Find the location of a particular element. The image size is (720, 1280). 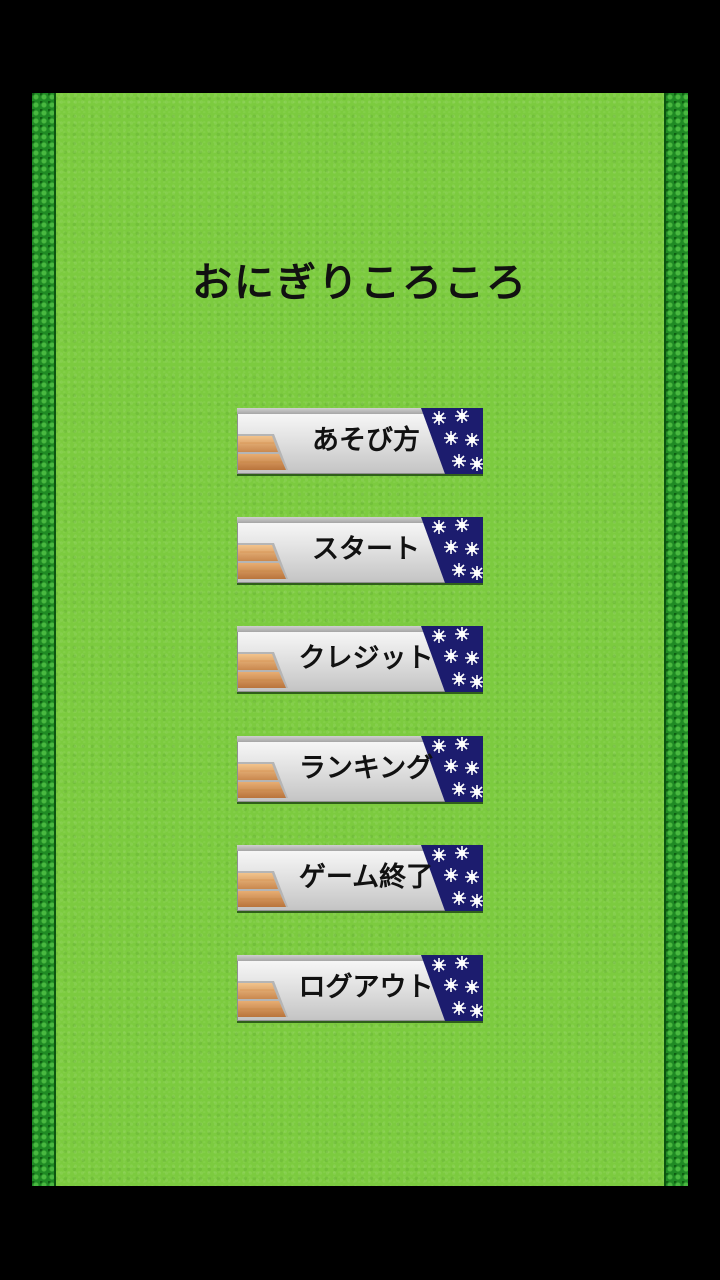

howto-label: あそび方 is located at coordinates (366, 440).